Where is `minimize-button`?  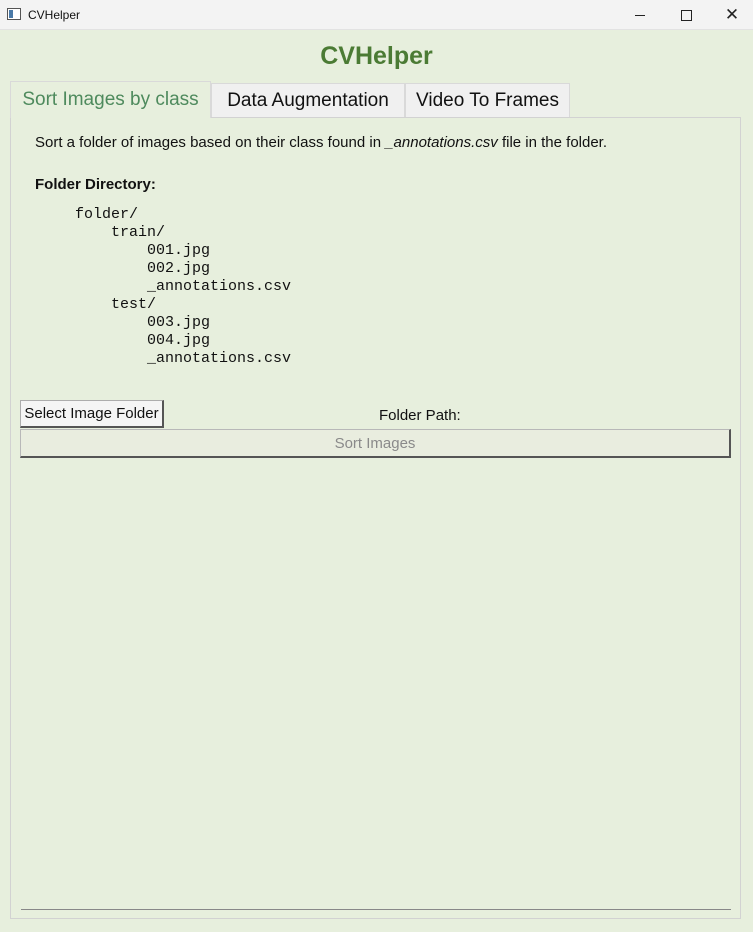
minimize-button is located at coordinates (640, 15).